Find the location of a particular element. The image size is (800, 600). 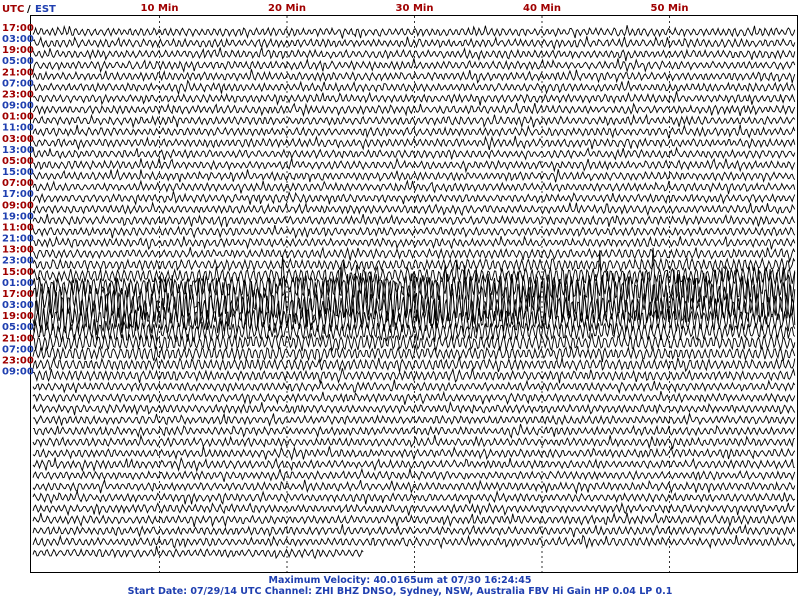

minute-tick-labels: 10 Min 20 Min 30 Min 40 Min 50 Min is located at coordinates (415, 8).